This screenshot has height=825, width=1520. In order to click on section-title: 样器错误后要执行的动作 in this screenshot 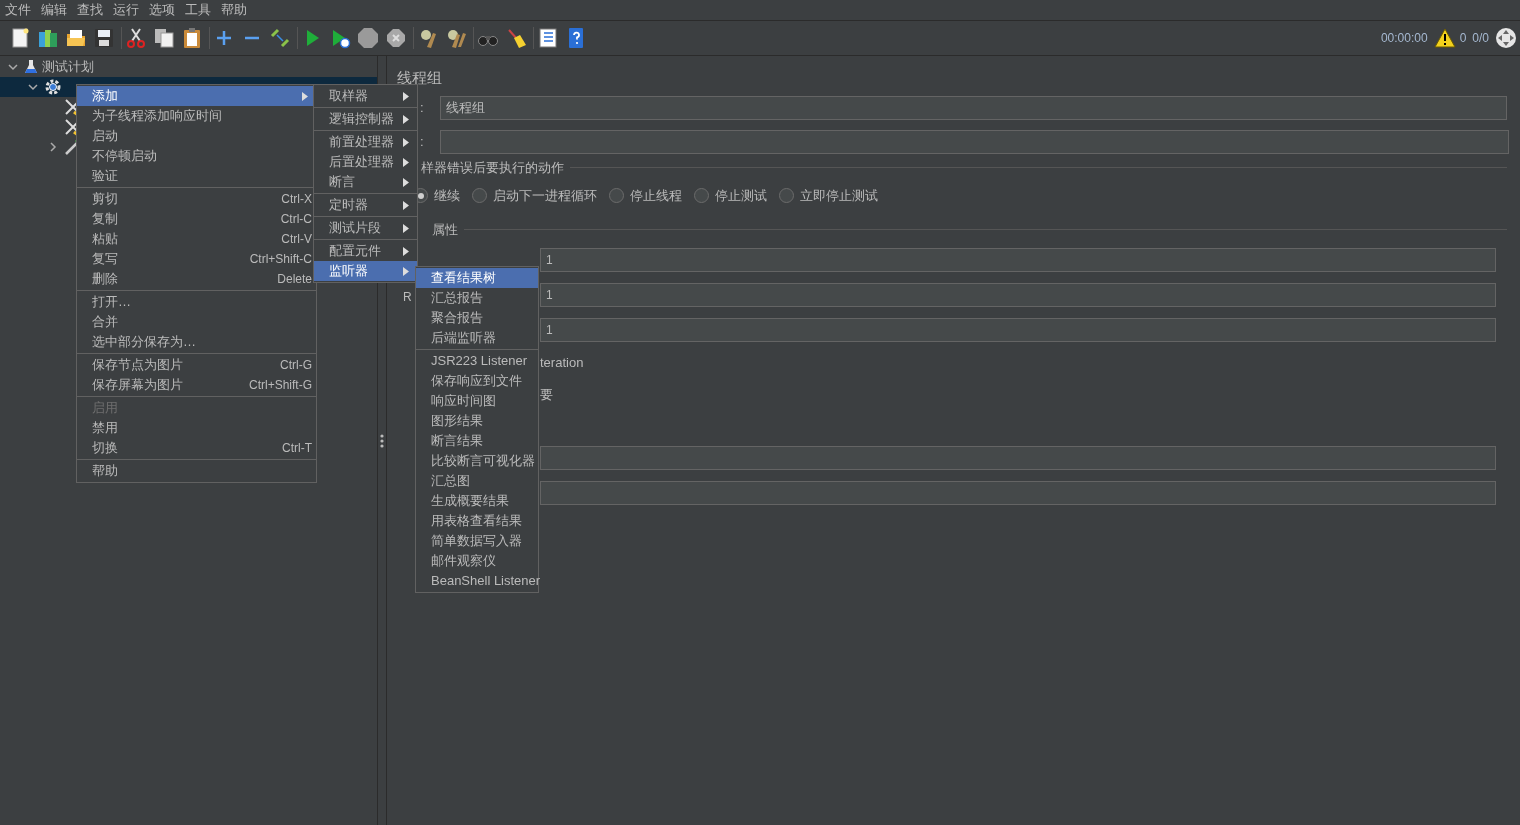, I will do `click(492, 167)`.